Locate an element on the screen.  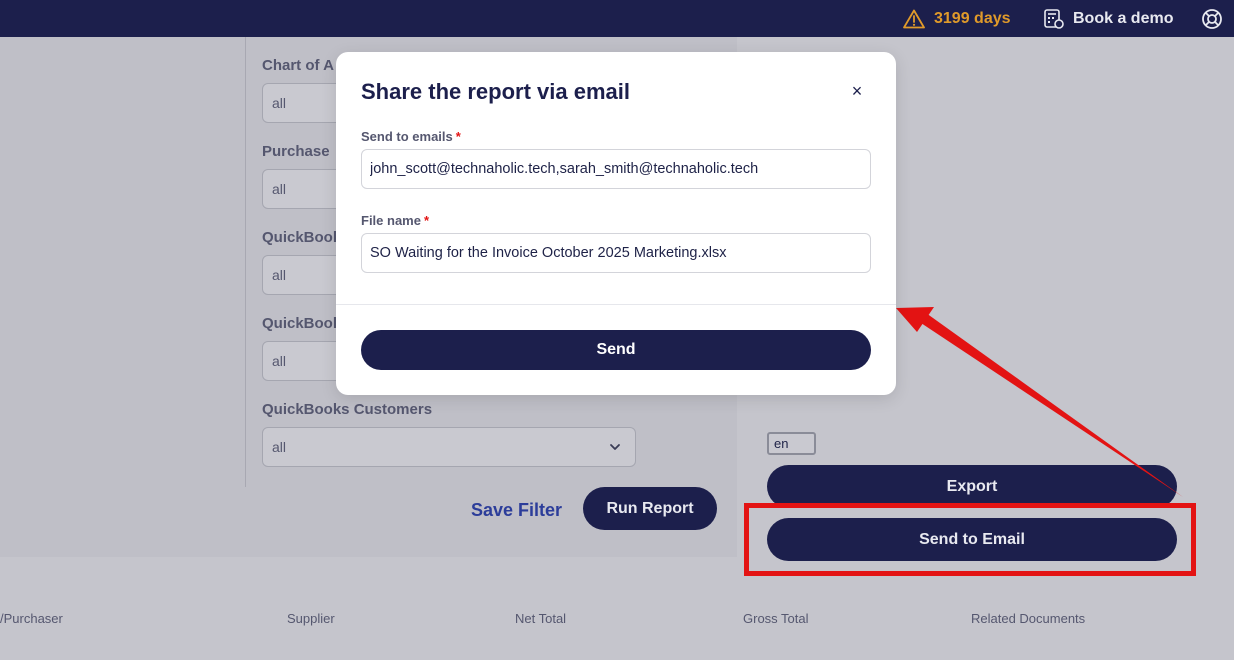
help-button is located at coordinates (1212, 18).